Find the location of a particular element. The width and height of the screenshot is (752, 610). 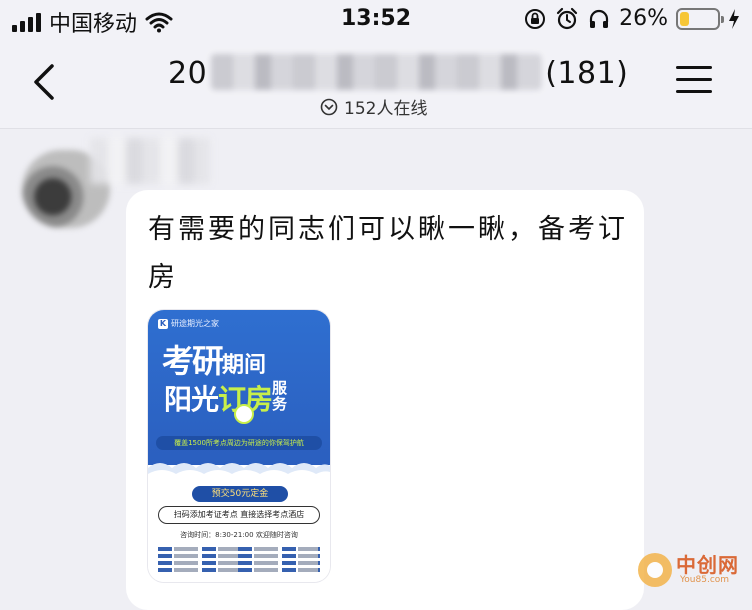

poster-contact-list is located at coordinates (239, 562).